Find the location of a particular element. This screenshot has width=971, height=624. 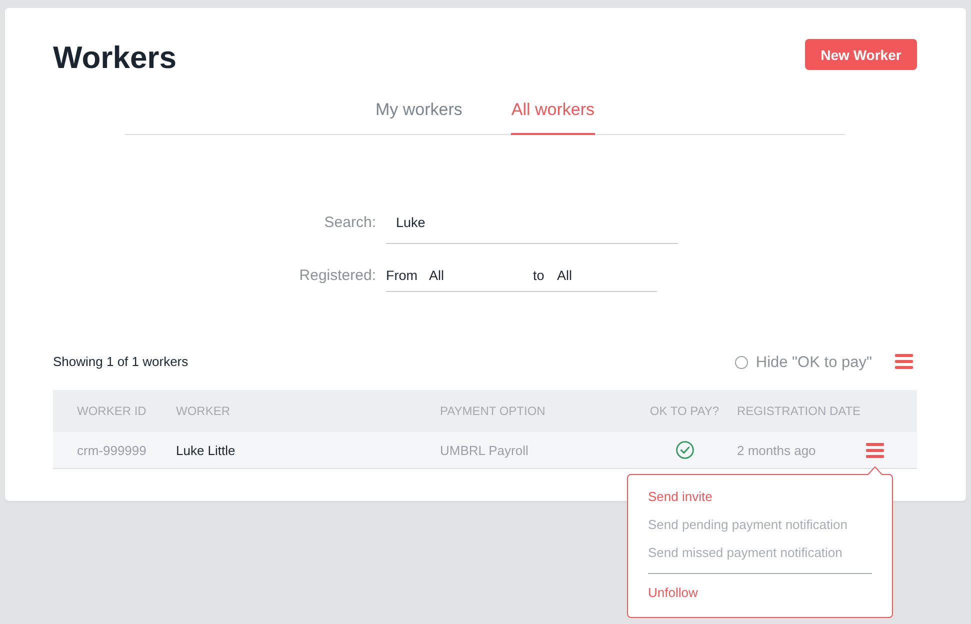

menu-item: Send invite is located at coordinates (760, 497).